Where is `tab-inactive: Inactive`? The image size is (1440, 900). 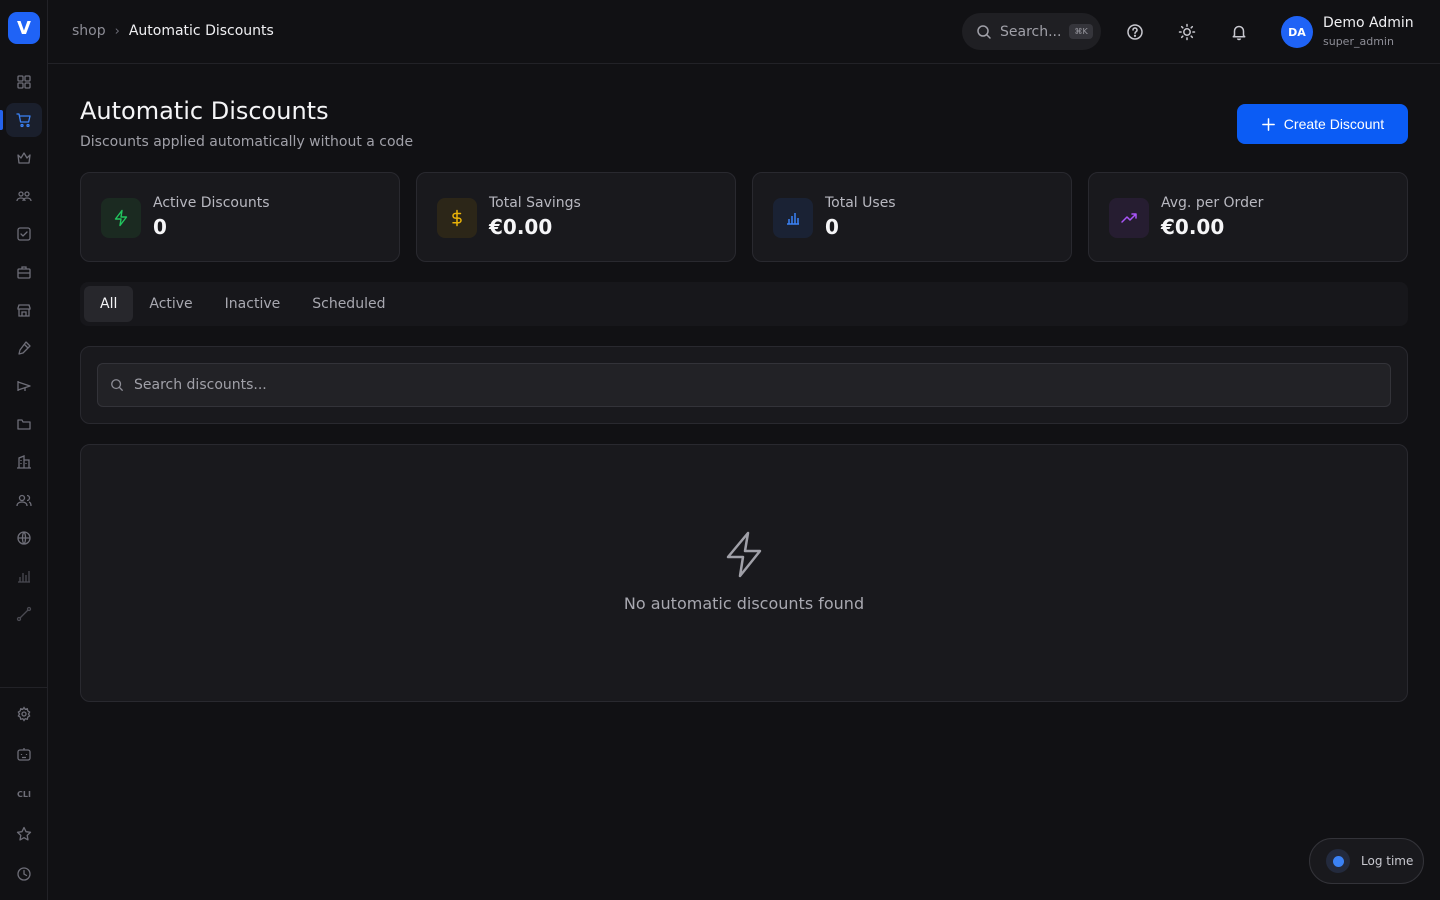 tab-inactive: Inactive is located at coordinates (253, 304).